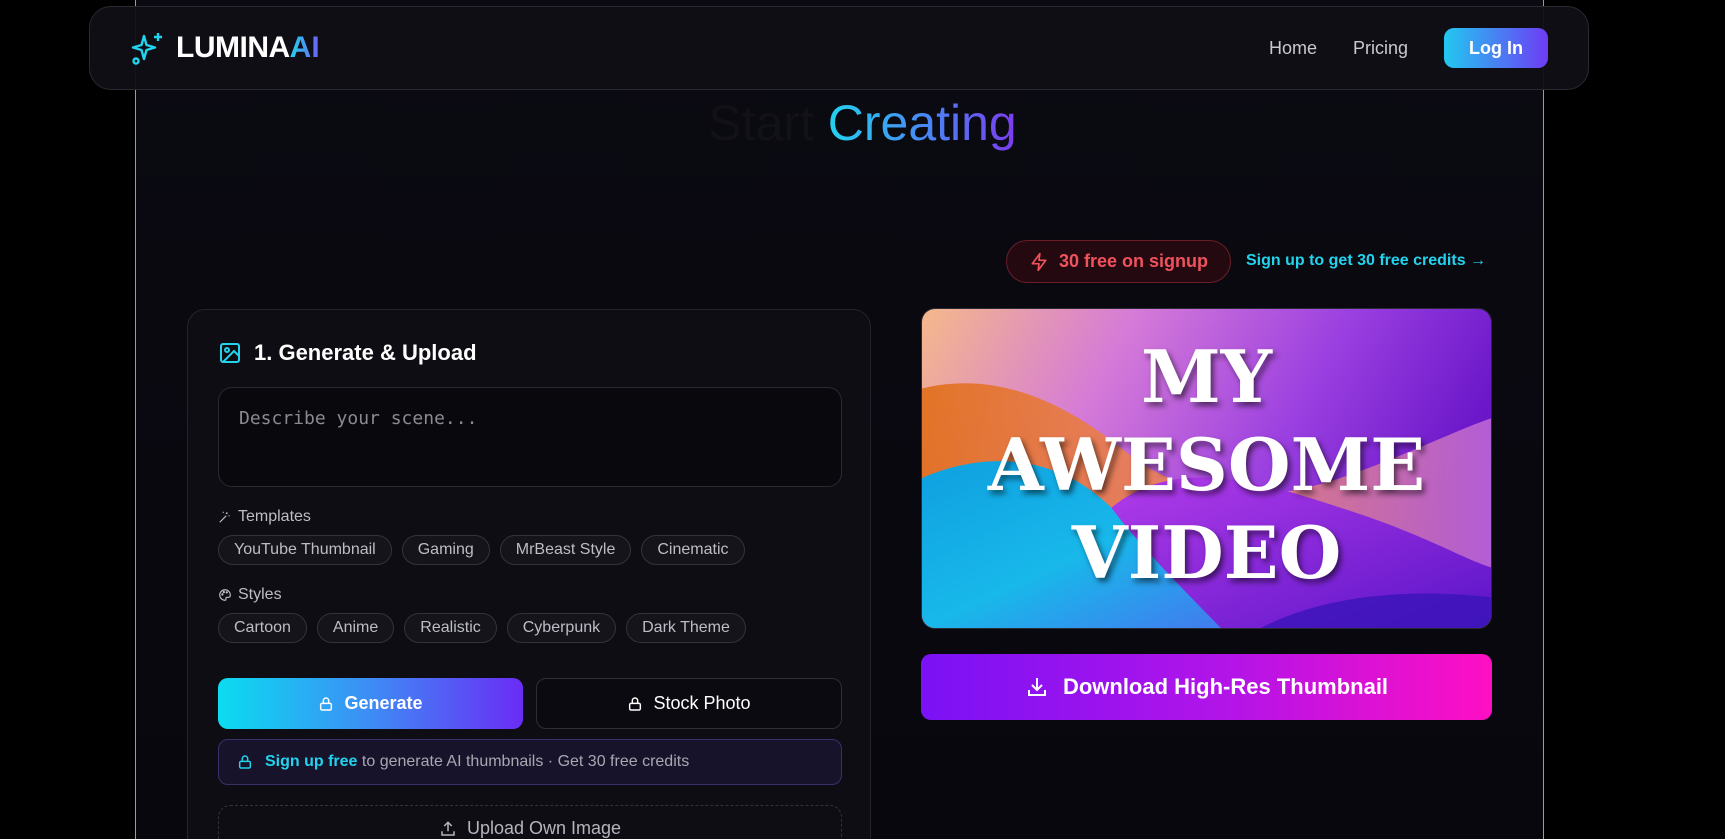  I want to click on generate-button: Generate, so click(370, 703).